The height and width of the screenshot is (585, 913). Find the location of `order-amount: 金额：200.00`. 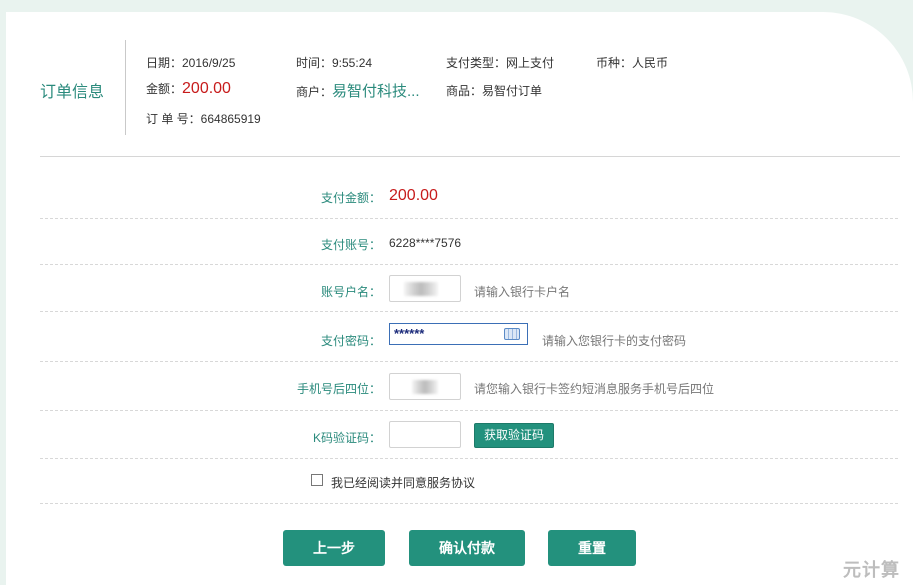

order-amount: 金额：200.00 is located at coordinates (188, 89).